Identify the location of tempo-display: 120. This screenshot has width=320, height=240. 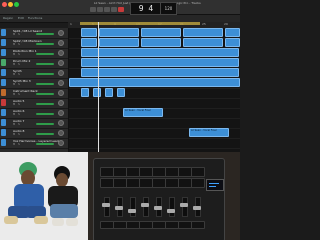
(168, 8).